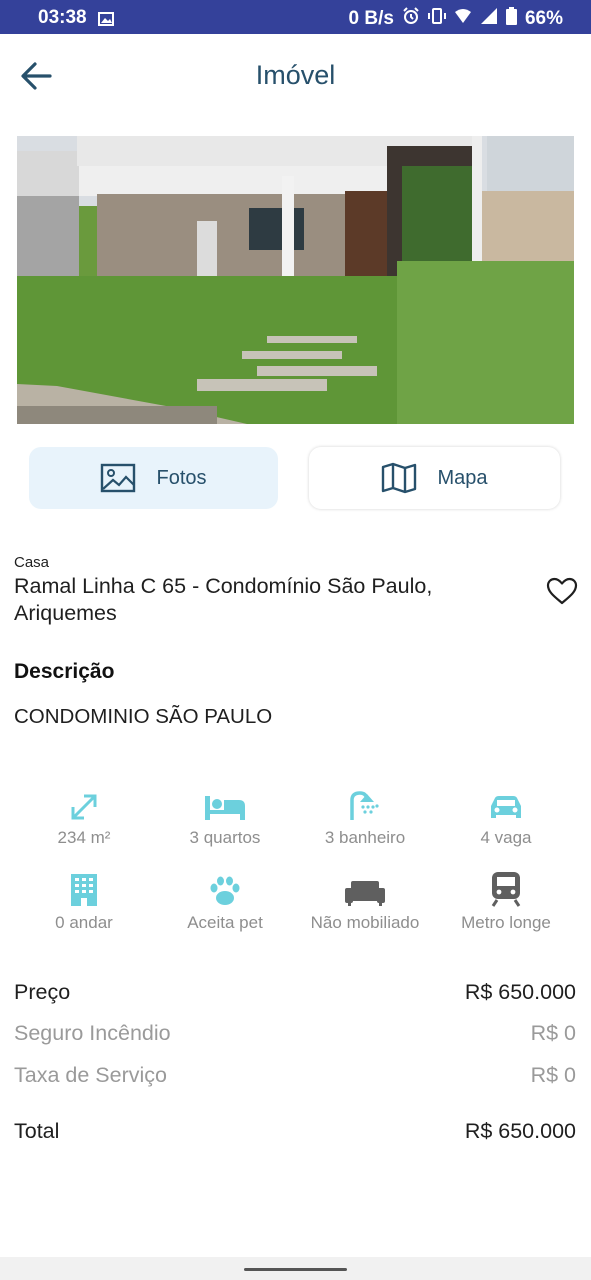 This screenshot has width=591, height=1280. Describe the element at coordinates (143, 716) in the screenshot. I see `description-text: CONDOMINIO SÃO PAULO` at that location.